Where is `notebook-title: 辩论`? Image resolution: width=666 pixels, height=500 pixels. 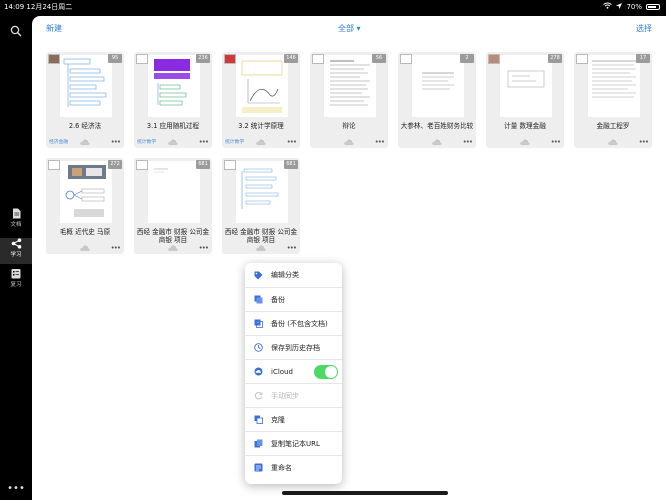
notebook-title: 辩论 is located at coordinates (349, 126).